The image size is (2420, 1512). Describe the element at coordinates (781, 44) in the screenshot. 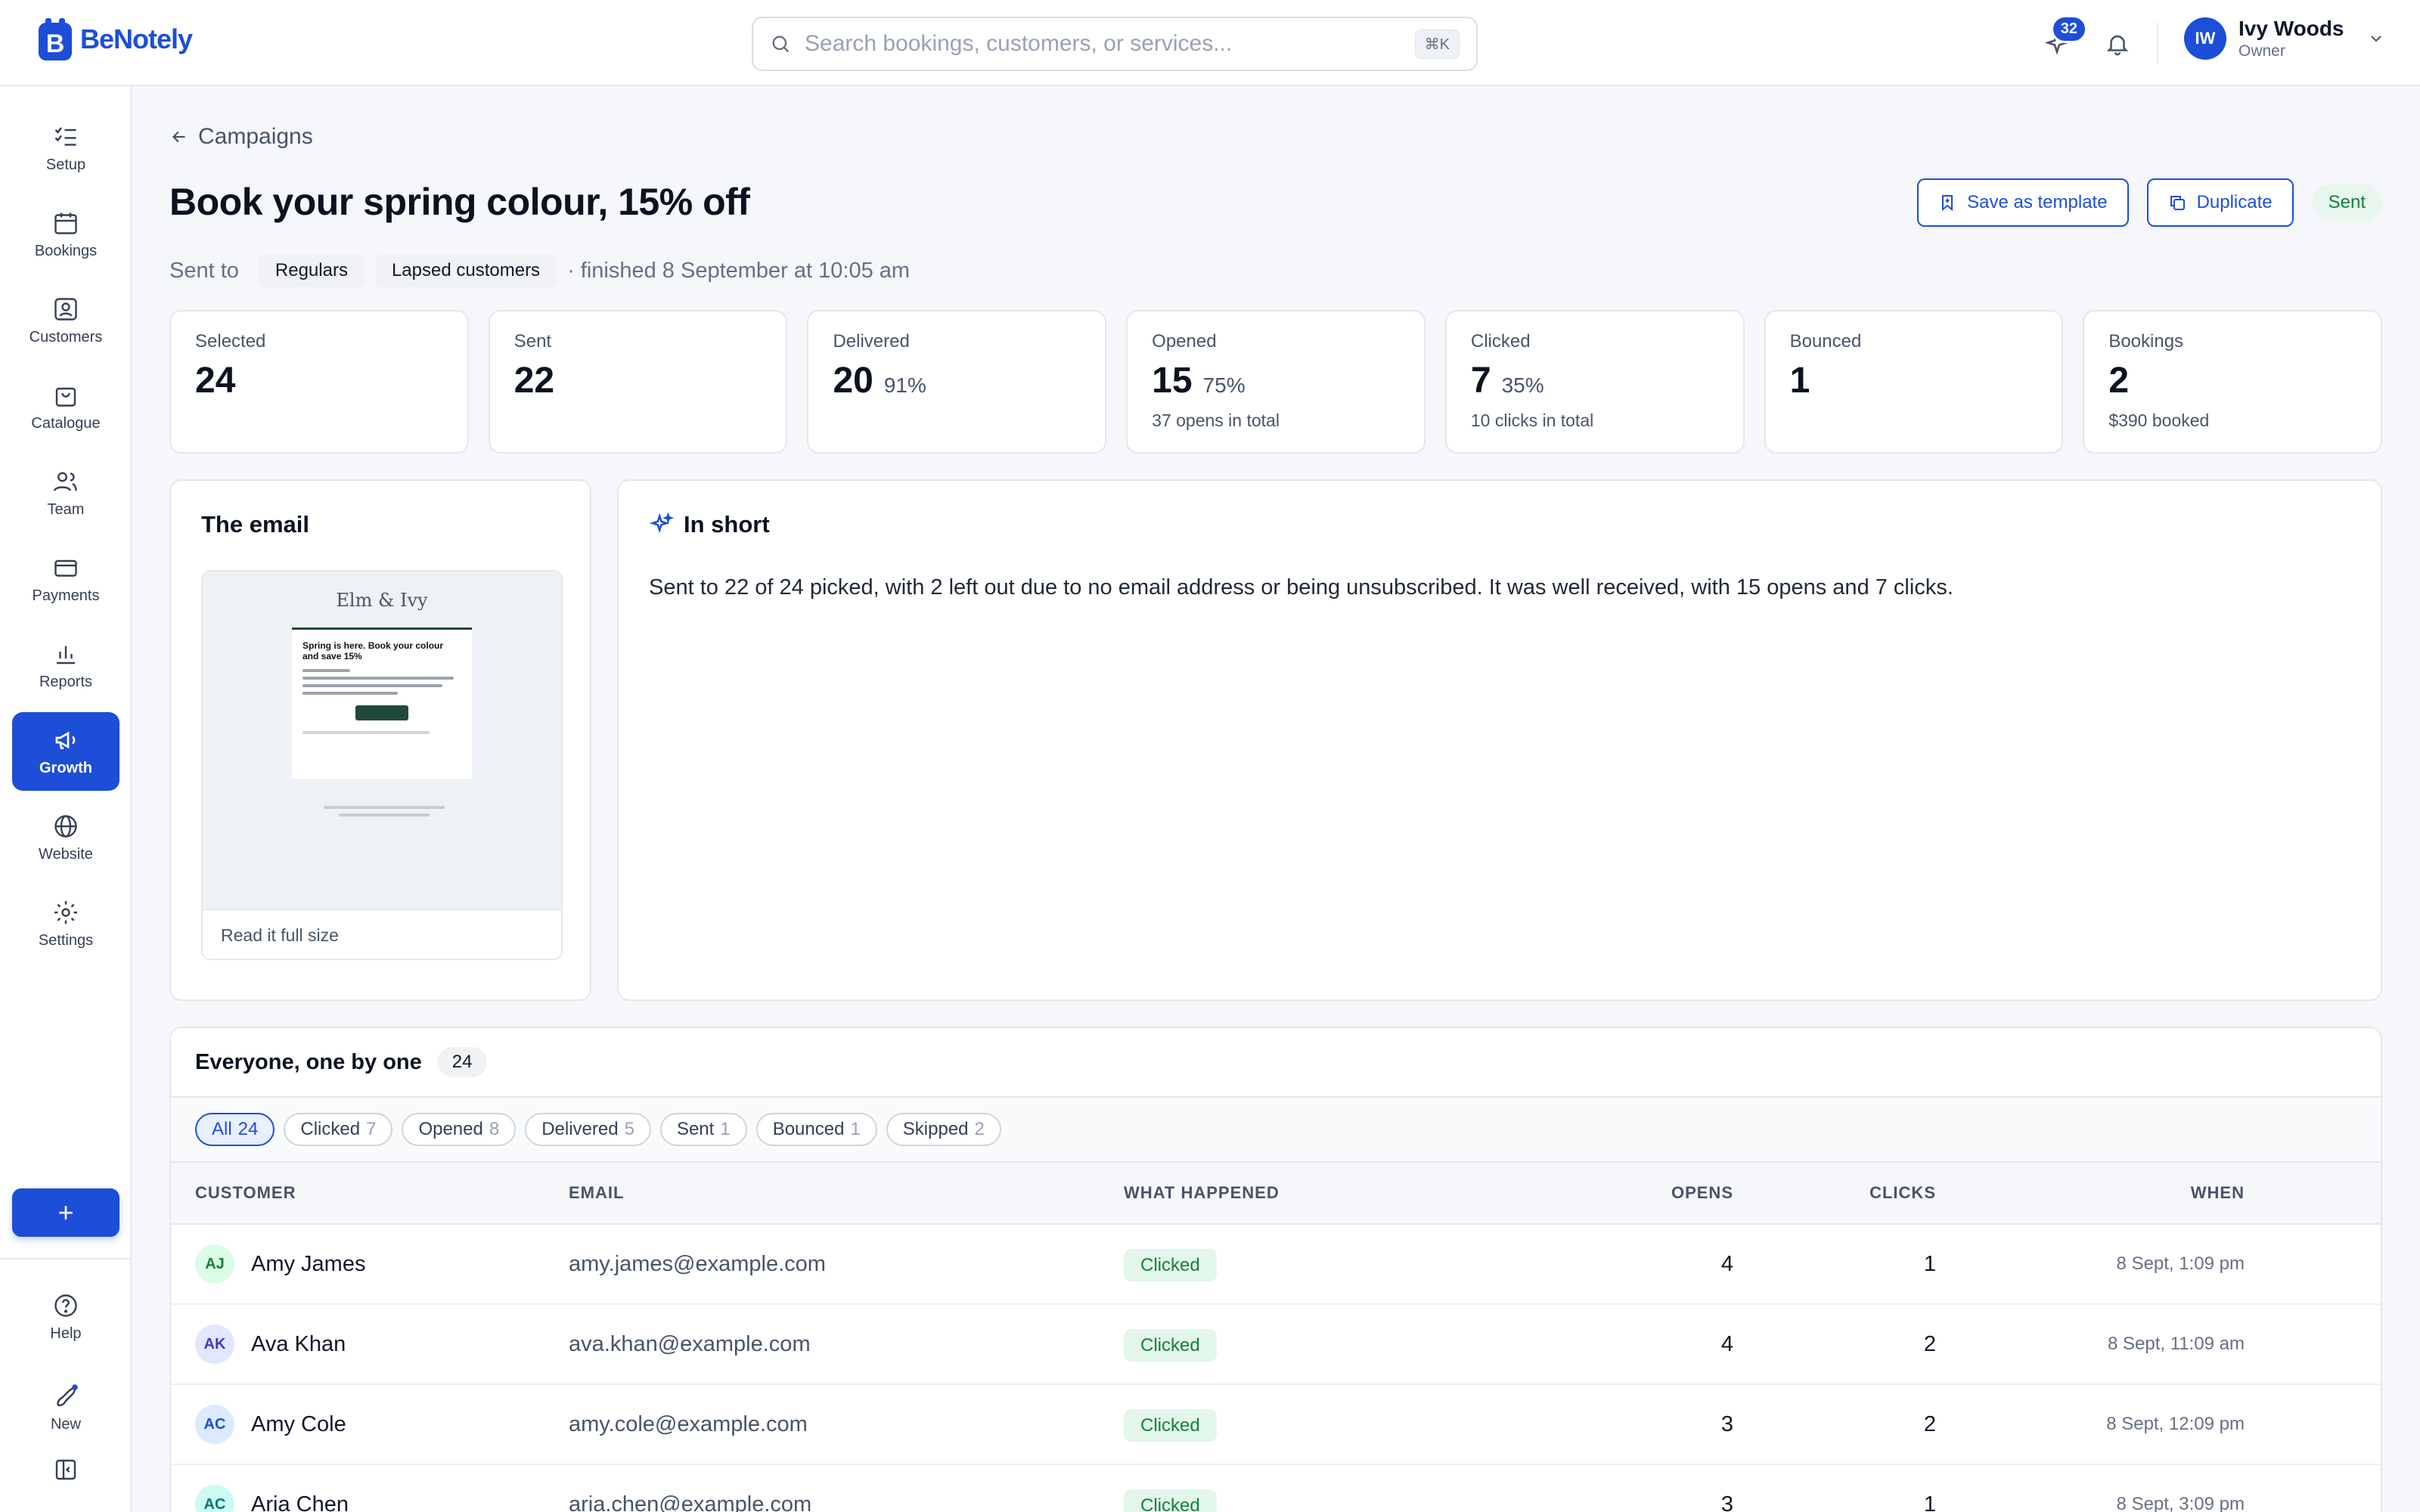

I see `search-icon` at that location.